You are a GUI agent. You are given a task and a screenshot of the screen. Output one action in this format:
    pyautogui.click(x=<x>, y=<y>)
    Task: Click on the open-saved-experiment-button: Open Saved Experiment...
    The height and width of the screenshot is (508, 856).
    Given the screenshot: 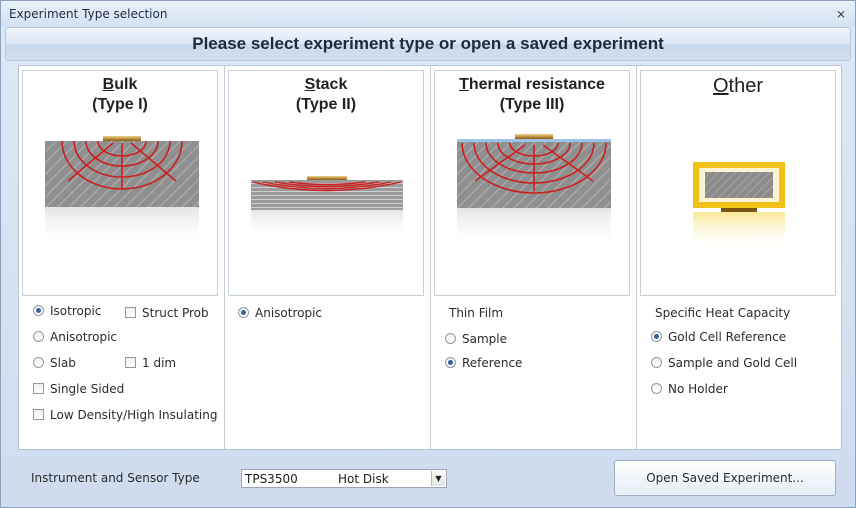 What is the action you would take?
    pyautogui.click(x=725, y=478)
    